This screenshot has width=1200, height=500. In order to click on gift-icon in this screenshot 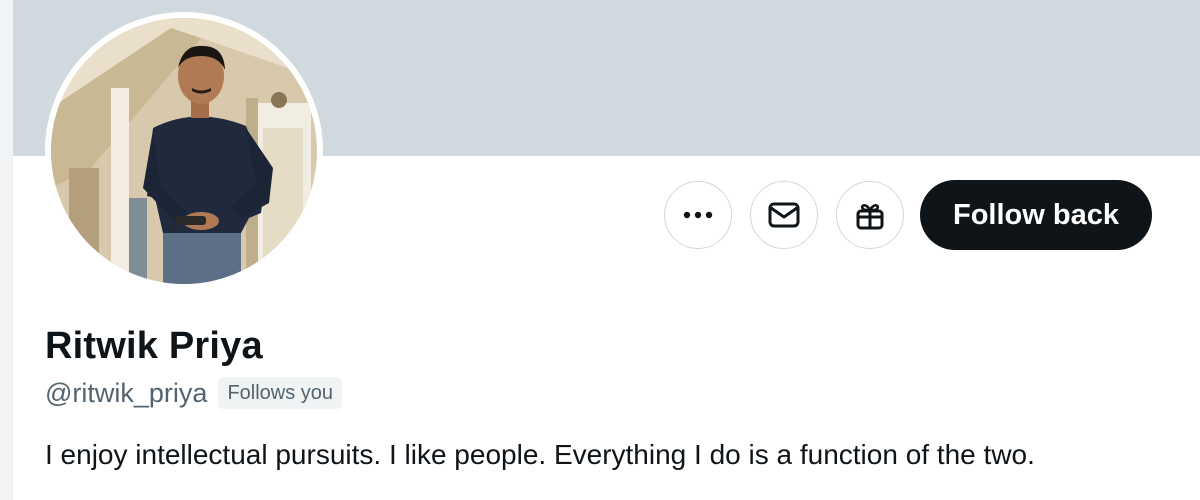, I will do `click(870, 215)`.